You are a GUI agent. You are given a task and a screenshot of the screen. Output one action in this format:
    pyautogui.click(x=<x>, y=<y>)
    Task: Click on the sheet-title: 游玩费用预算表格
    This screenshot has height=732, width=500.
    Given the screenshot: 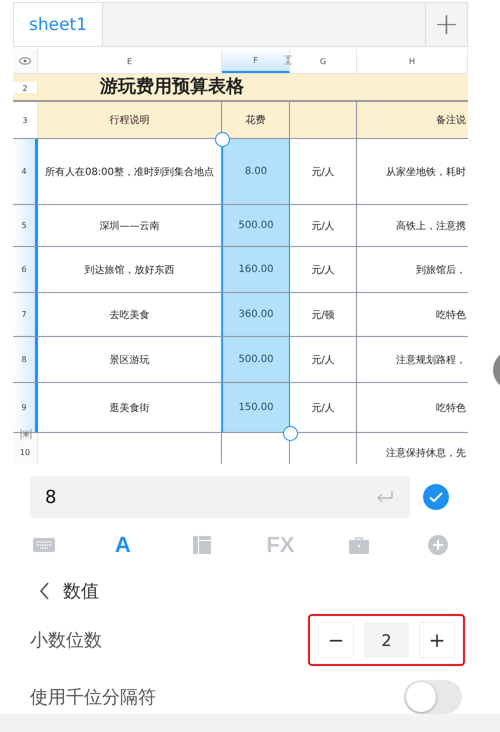 What is the action you would take?
    pyautogui.click(x=172, y=87)
    